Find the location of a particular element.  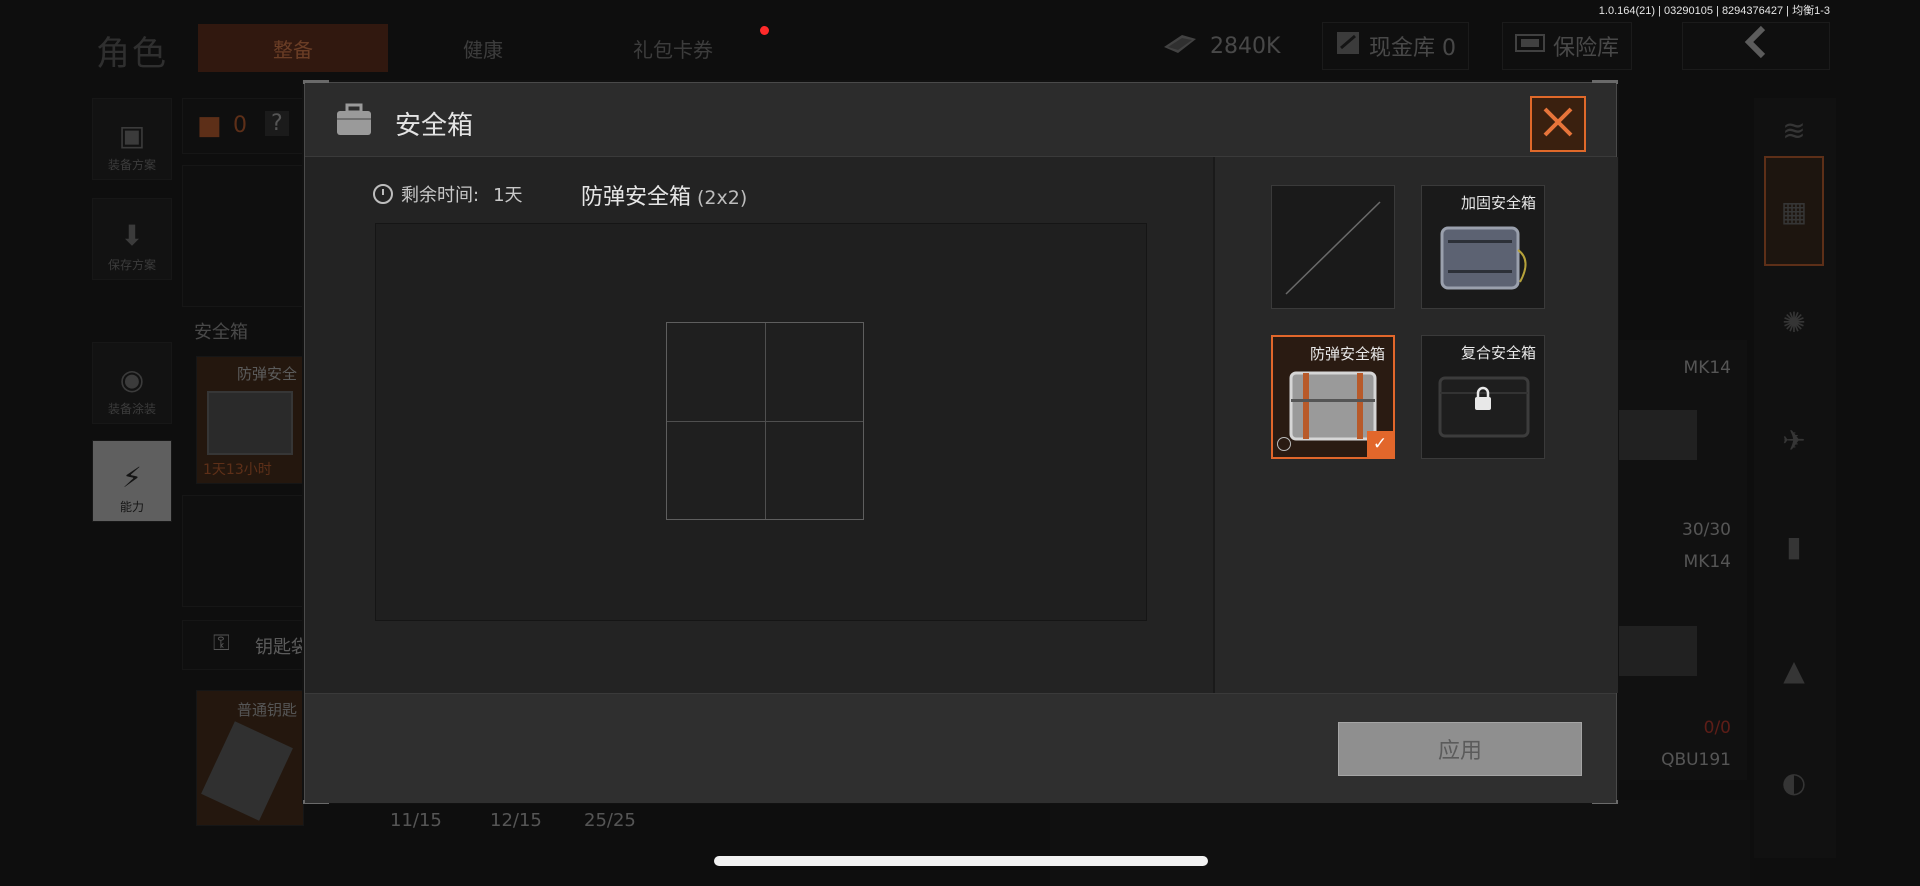

sidebar-skin-label: 装备涂装 is located at coordinates (131, 409).